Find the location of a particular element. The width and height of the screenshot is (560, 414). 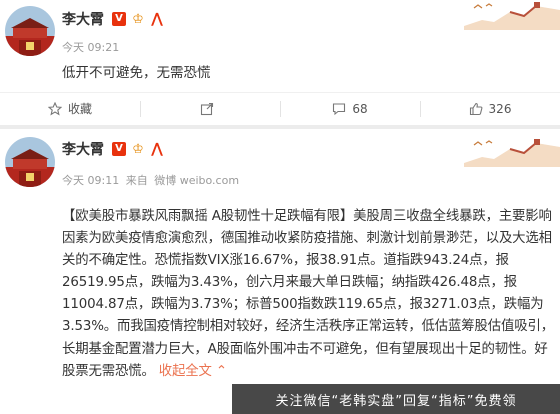

comment-button: 68 is located at coordinates (350, 108).